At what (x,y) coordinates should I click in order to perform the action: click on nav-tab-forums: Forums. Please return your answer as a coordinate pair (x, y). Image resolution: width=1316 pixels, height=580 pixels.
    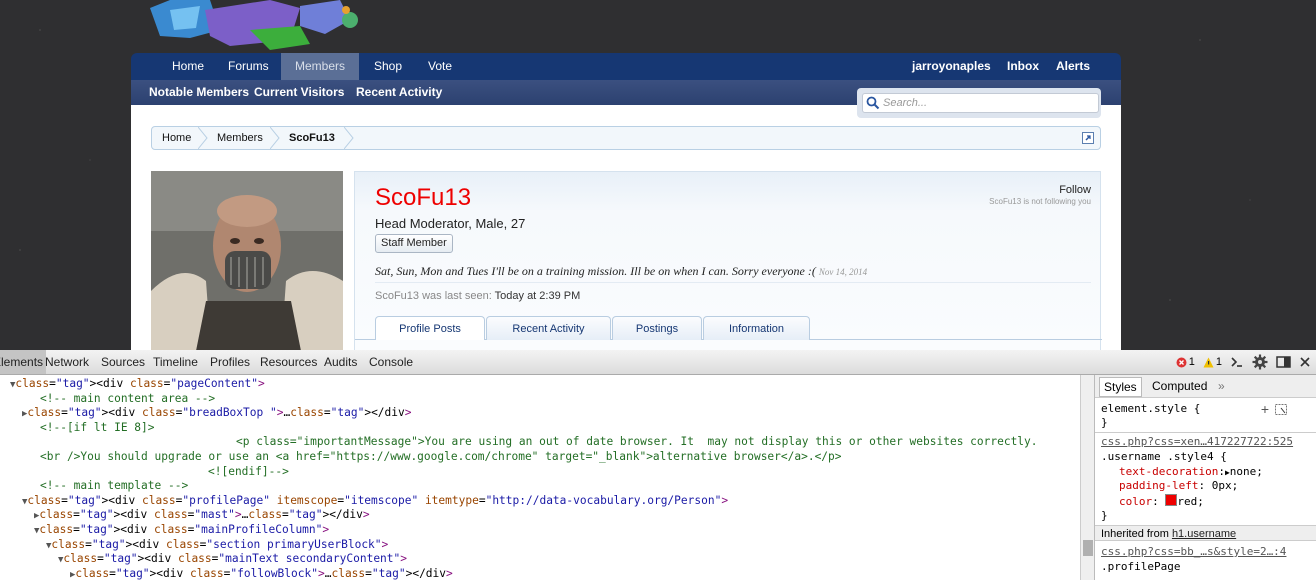
    Looking at the image, I should click on (248, 66).